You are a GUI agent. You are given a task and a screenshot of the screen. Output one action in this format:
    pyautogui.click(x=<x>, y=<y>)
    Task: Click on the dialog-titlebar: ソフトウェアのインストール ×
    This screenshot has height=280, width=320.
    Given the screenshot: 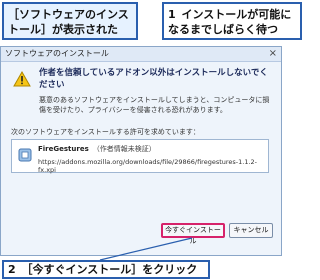 What is the action you would take?
    pyautogui.click(x=141, y=54)
    